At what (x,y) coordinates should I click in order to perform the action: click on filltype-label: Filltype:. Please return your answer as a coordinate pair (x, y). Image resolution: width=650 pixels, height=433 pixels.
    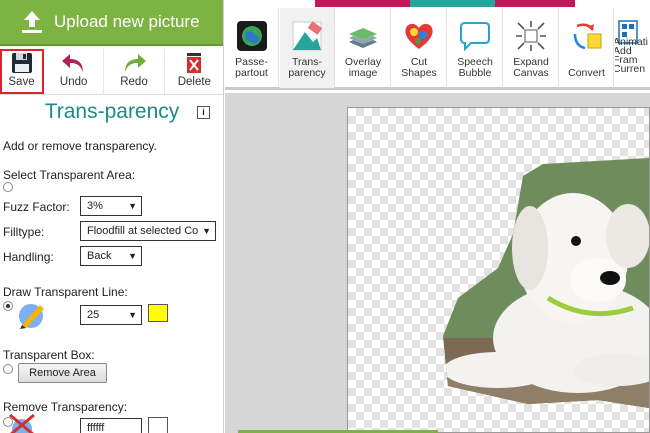
    Looking at the image, I should click on (24, 232).